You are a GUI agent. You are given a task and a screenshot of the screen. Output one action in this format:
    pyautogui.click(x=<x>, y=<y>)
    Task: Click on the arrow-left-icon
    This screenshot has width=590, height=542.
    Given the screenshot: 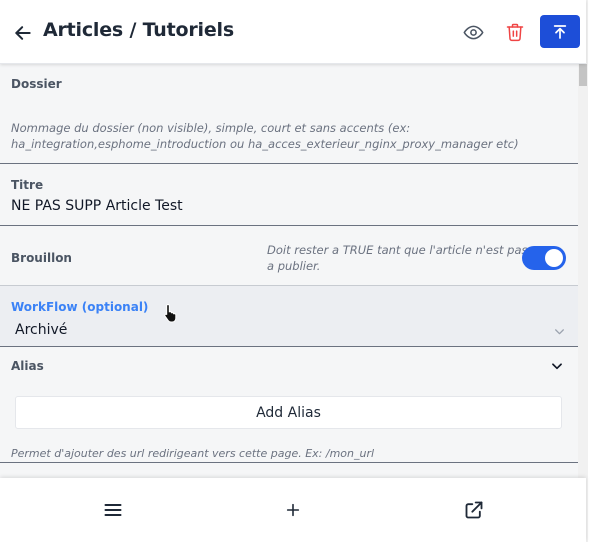 What is the action you would take?
    pyautogui.click(x=23, y=33)
    